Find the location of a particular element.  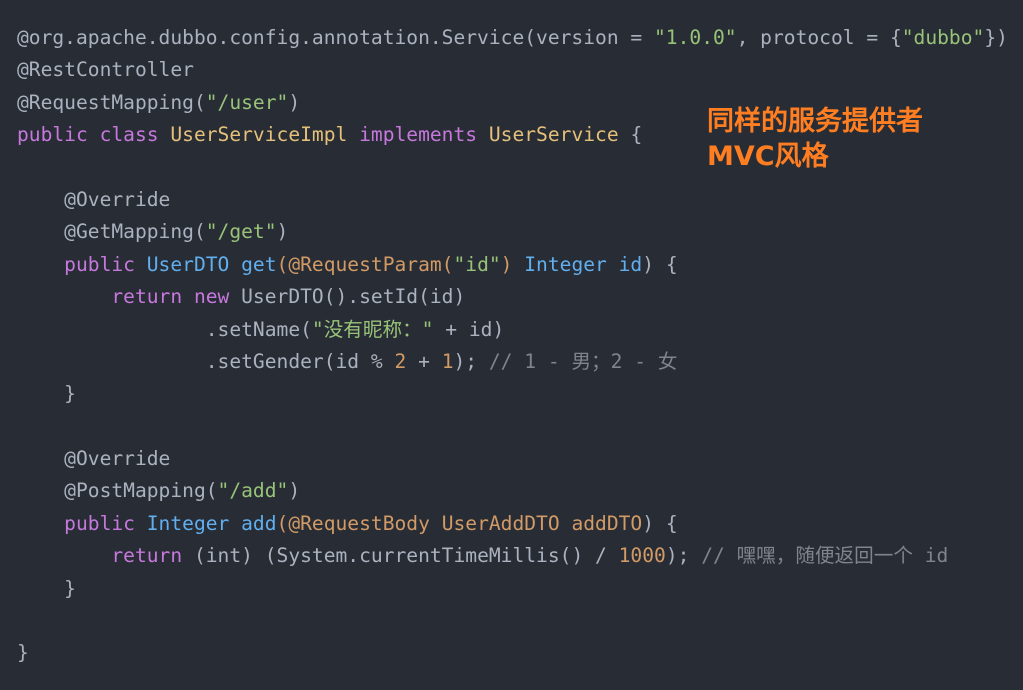

annotation-line-2: MVC风格 is located at coordinates (768, 156).